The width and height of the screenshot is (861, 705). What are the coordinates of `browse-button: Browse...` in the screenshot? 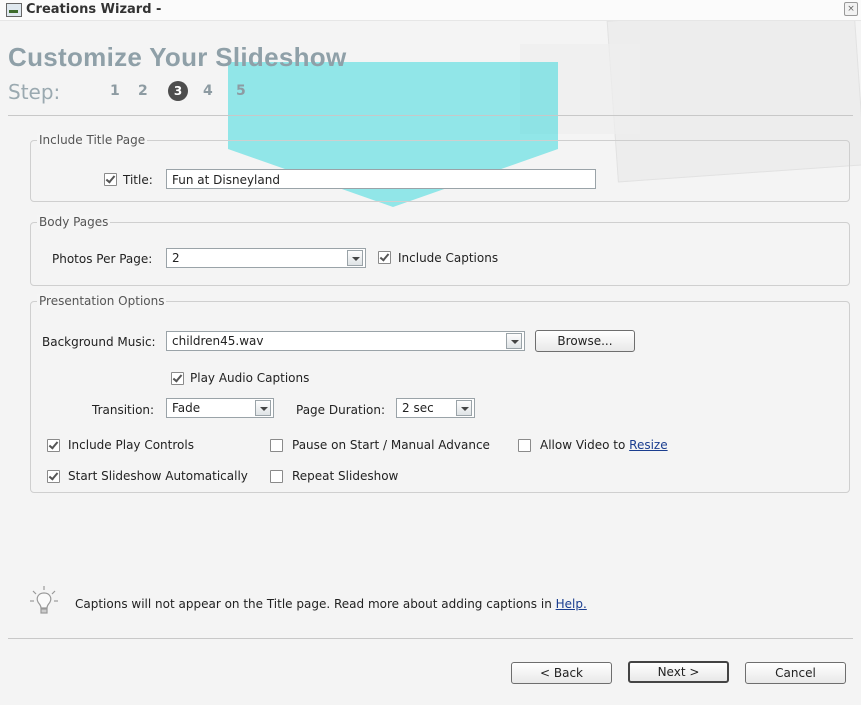 It's located at (585, 341).